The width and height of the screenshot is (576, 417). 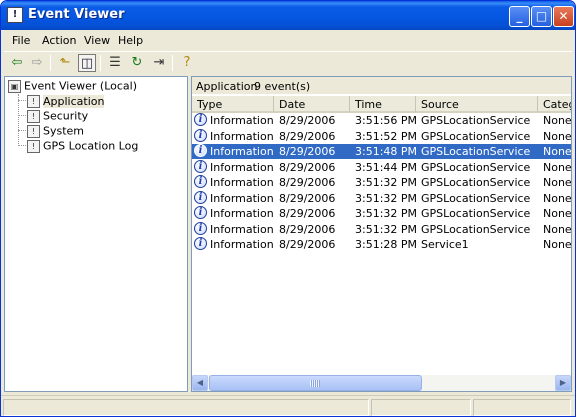 I want to click on tree-item-application: ! Application, so click(x=66, y=101).